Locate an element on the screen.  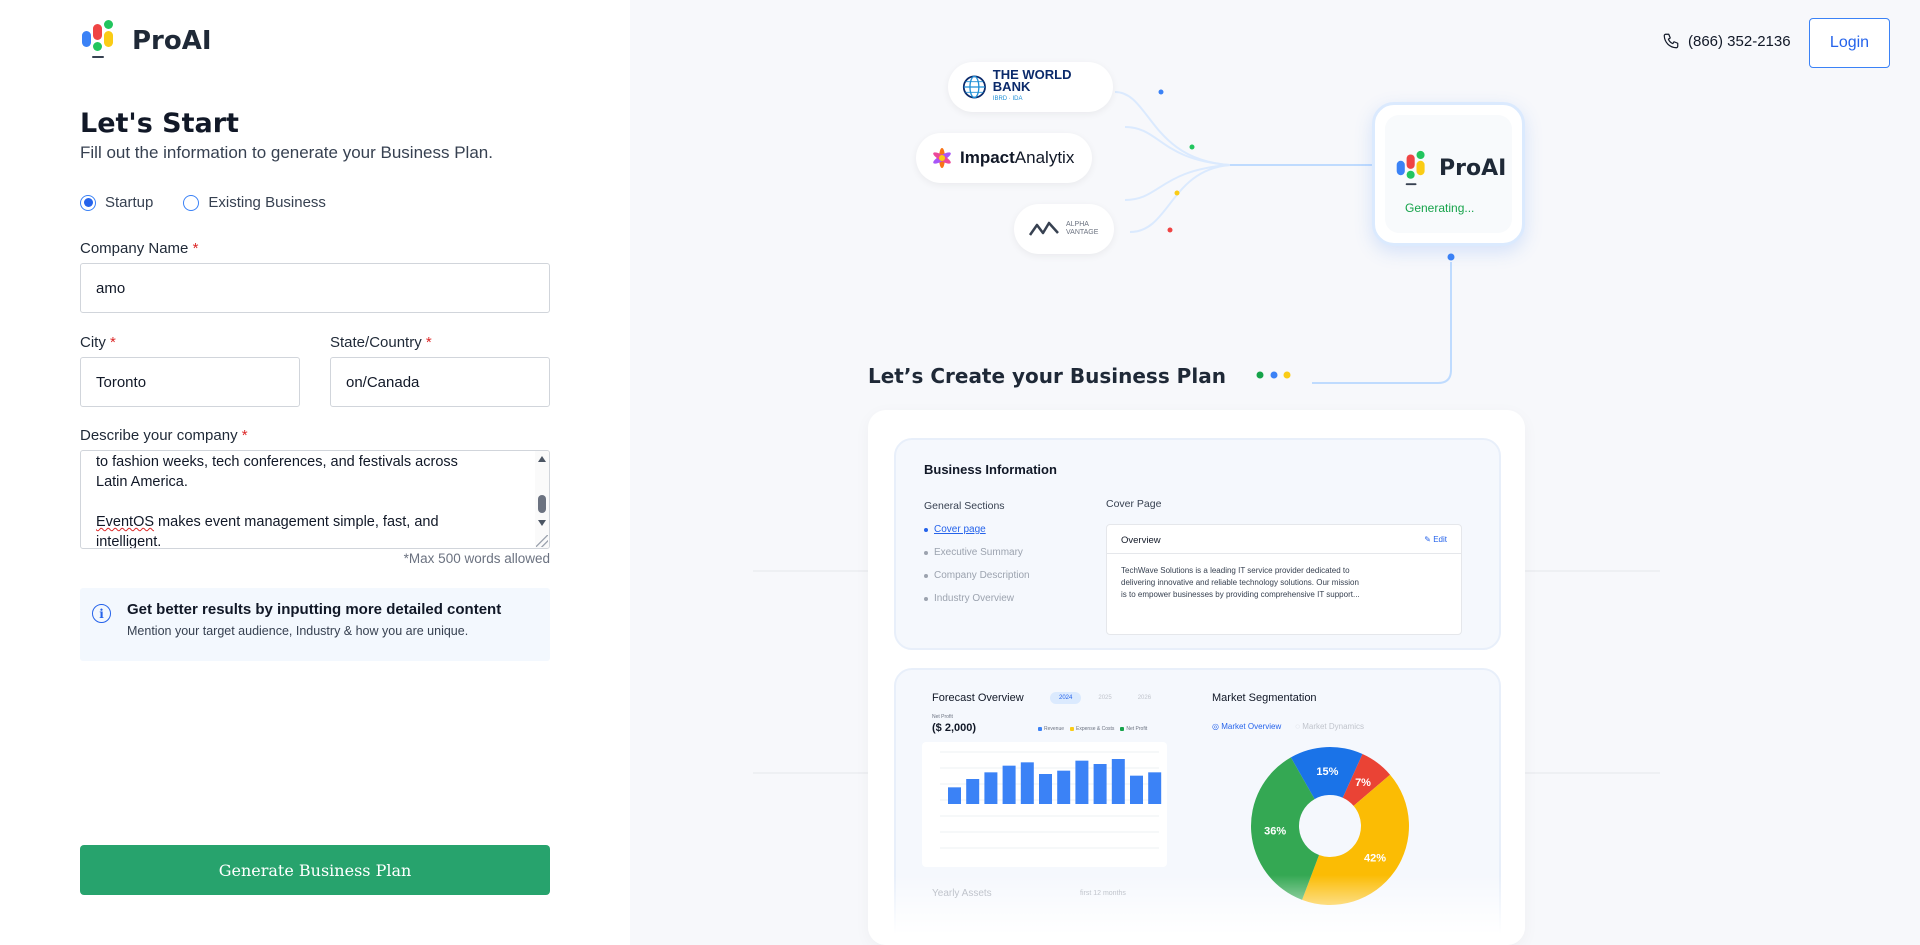
world-bank-source: THE WORLD BANK IBRD · IDA is located at coordinates (1030, 87).